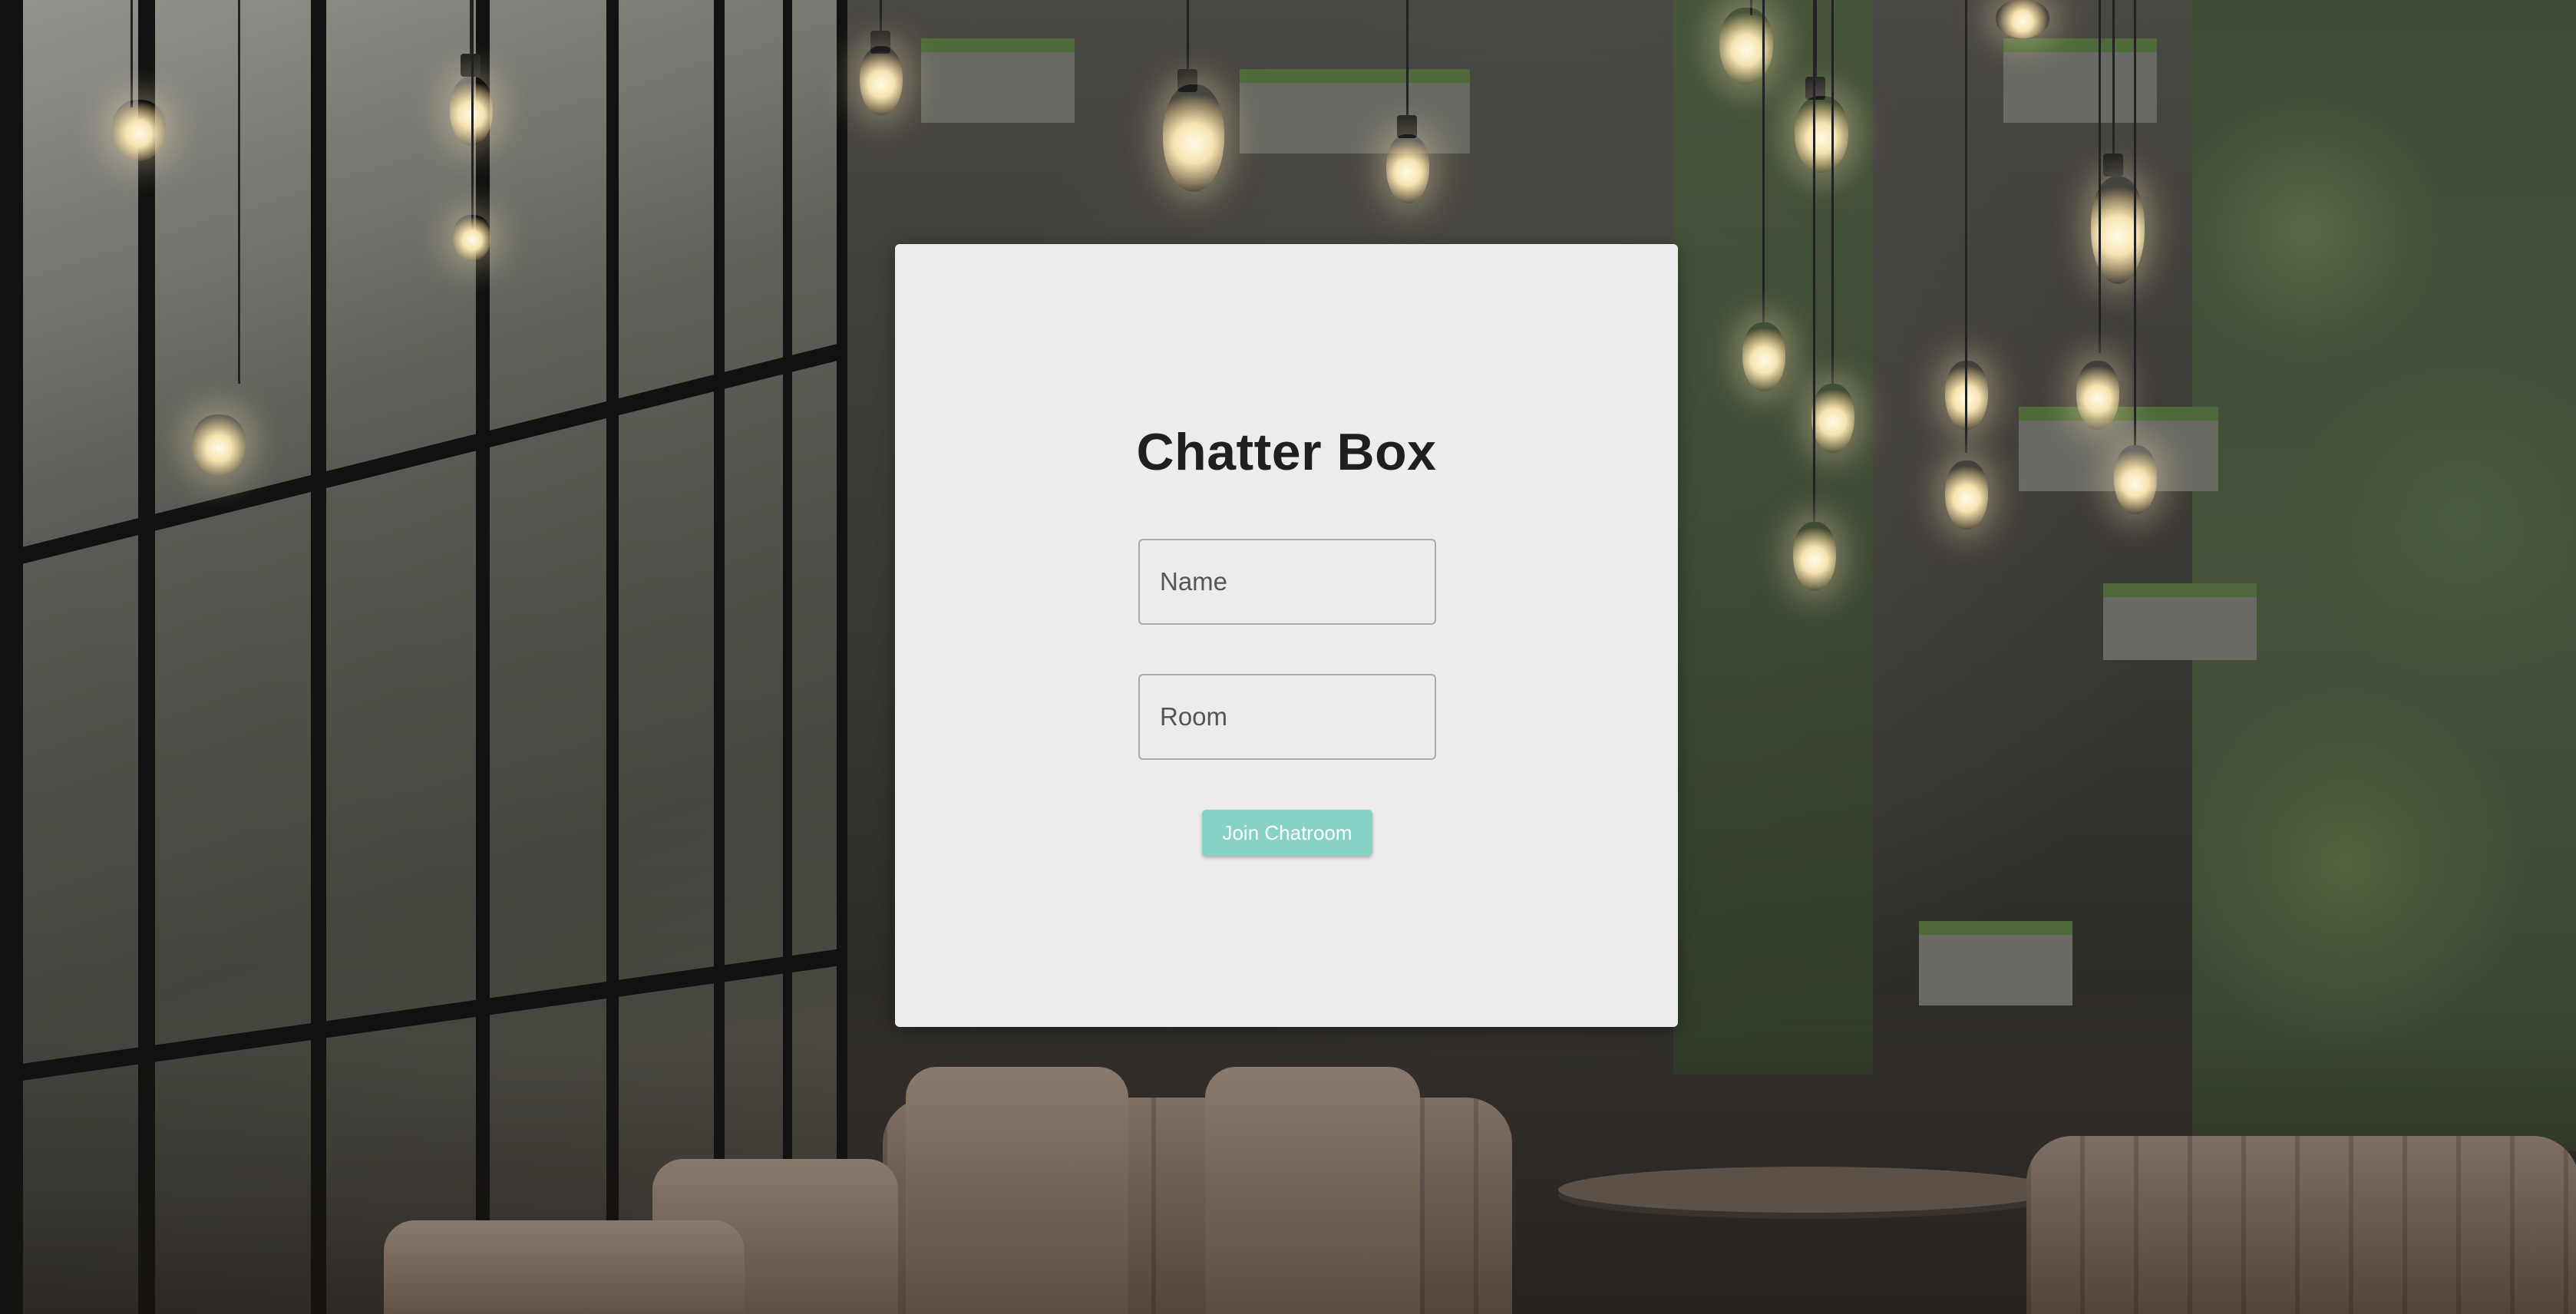 This screenshot has width=2576, height=1314. What do you see at coordinates (1807, 1190) in the screenshot?
I see `cafe-table` at bounding box center [1807, 1190].